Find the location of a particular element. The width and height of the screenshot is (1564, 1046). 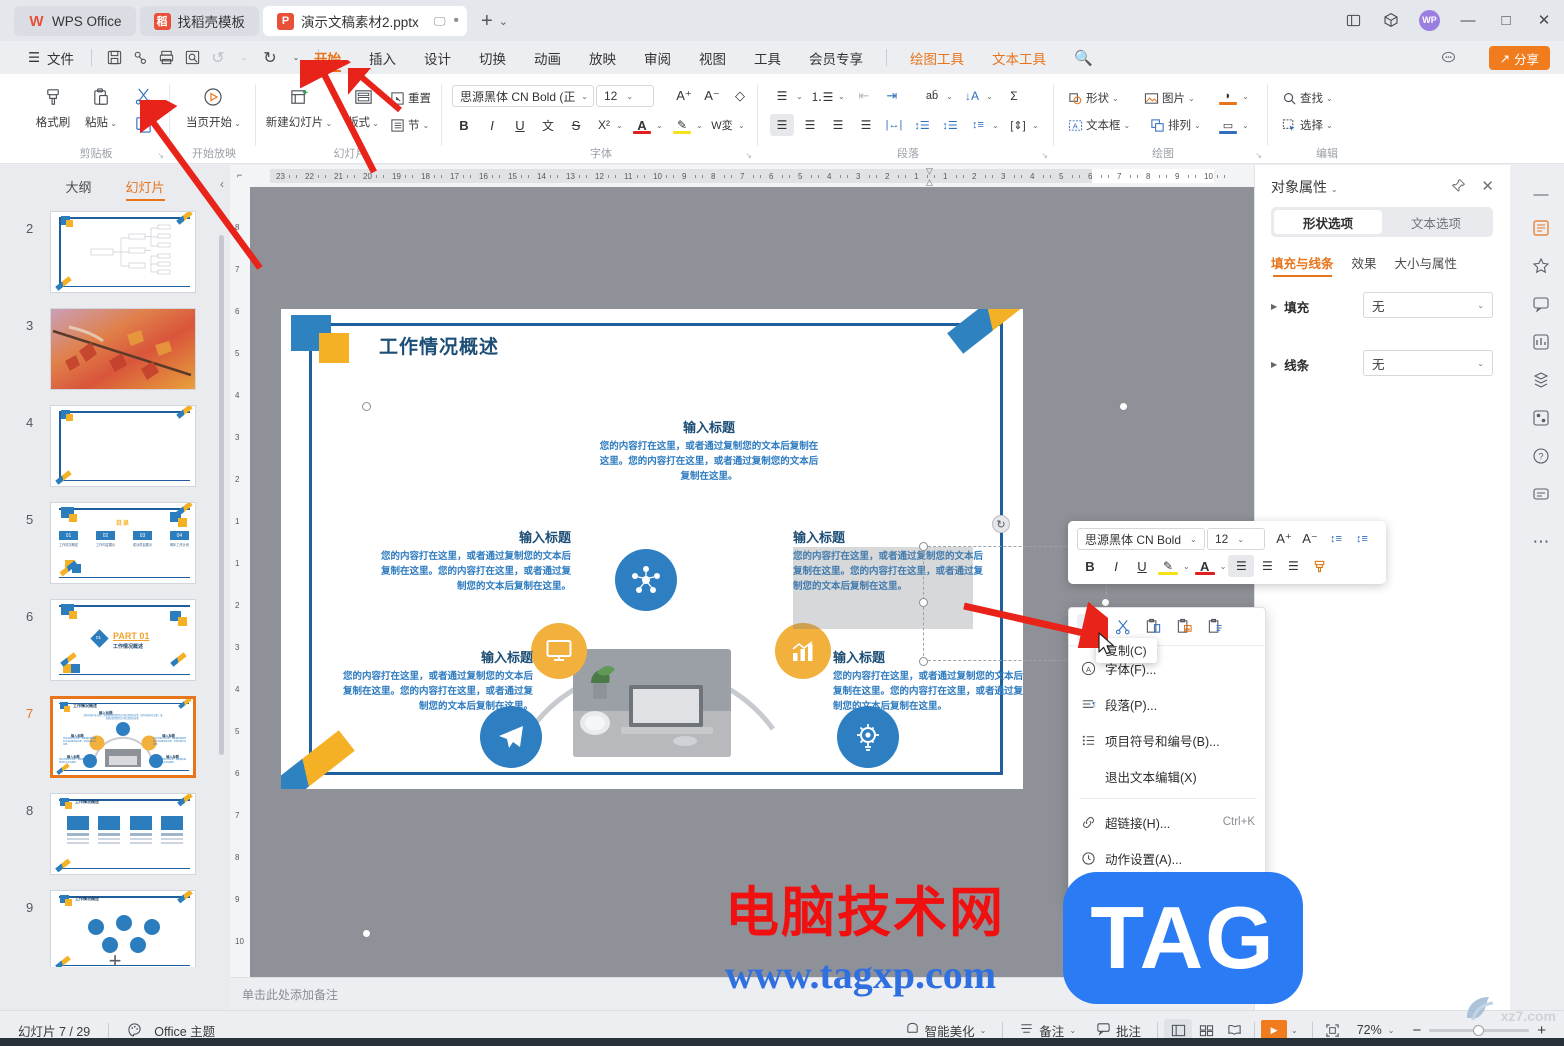

subtab-fill-and-line: 填充与线条 is located at coordinates (1302, 265).